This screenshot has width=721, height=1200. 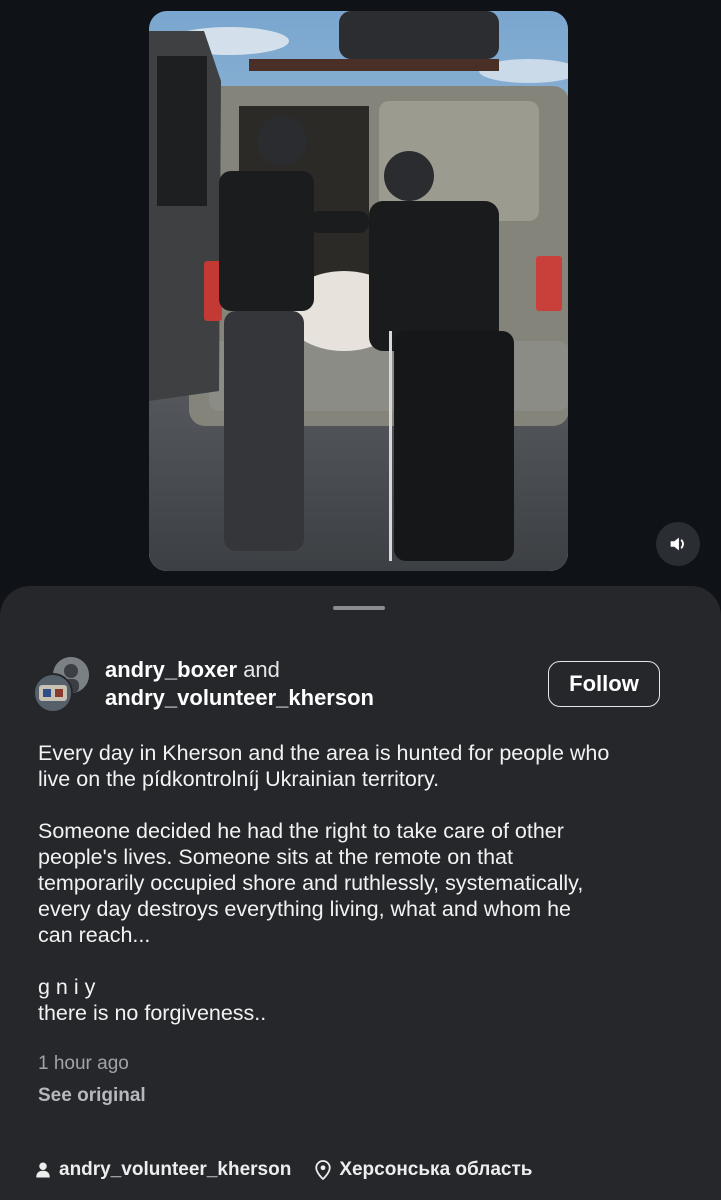 What do you see at coordinates (67, 987) in the screenshot?
I see `caption-line: g n i y` at bounding box center [67, 987].